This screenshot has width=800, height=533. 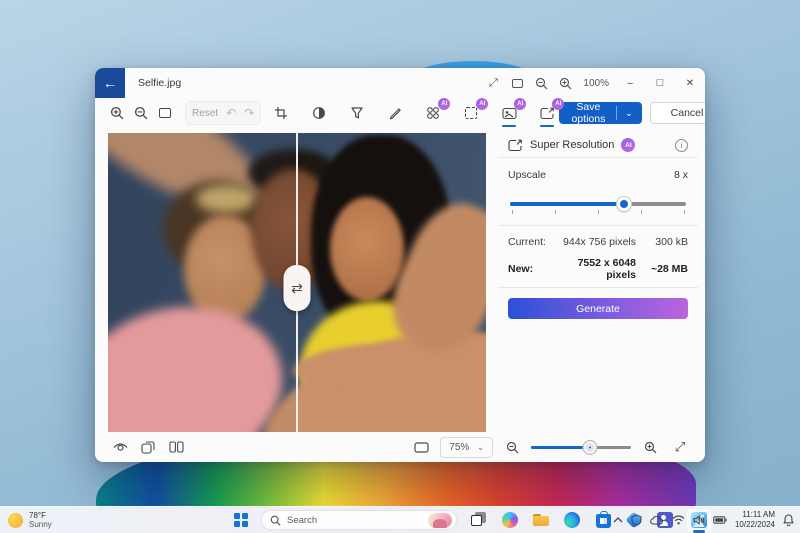 I want to click on back-button: ←, so click(x=110, y=83).